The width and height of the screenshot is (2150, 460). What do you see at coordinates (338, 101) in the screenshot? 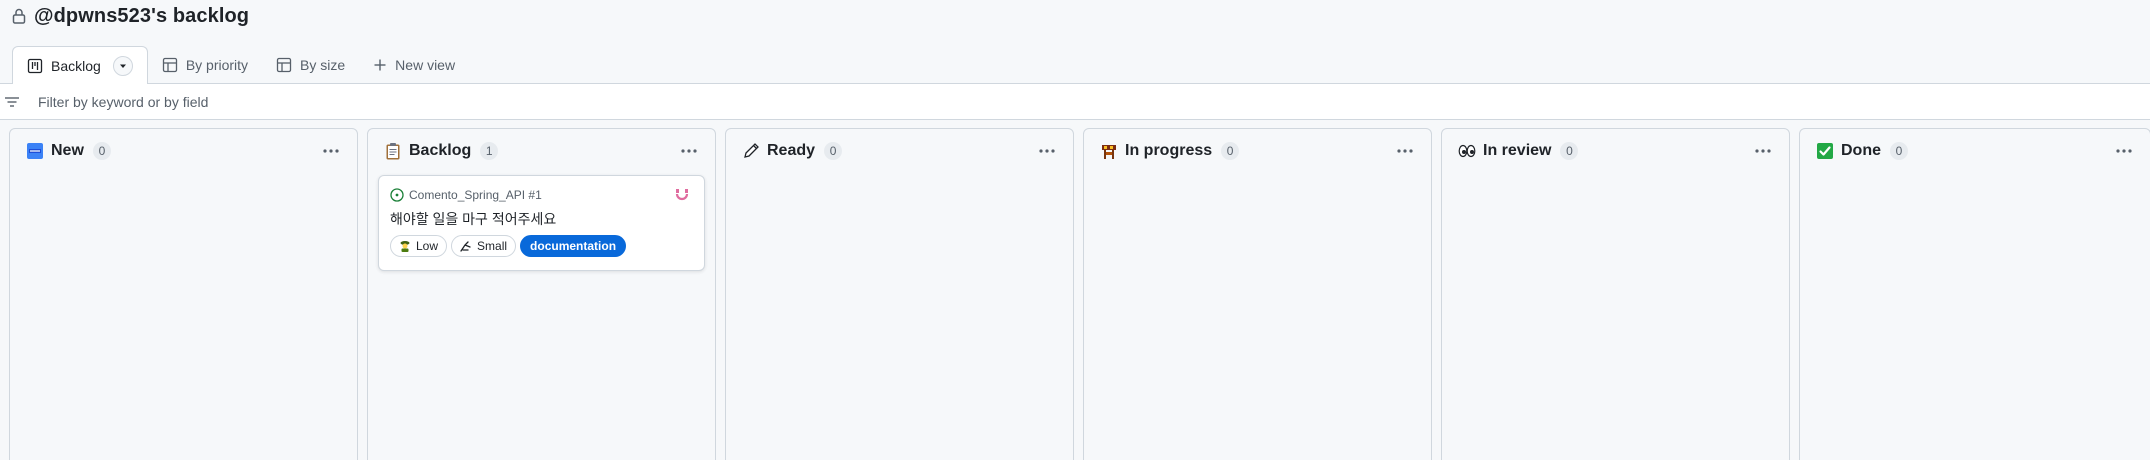
I see `filter-input` at bounding box center [338, 101].